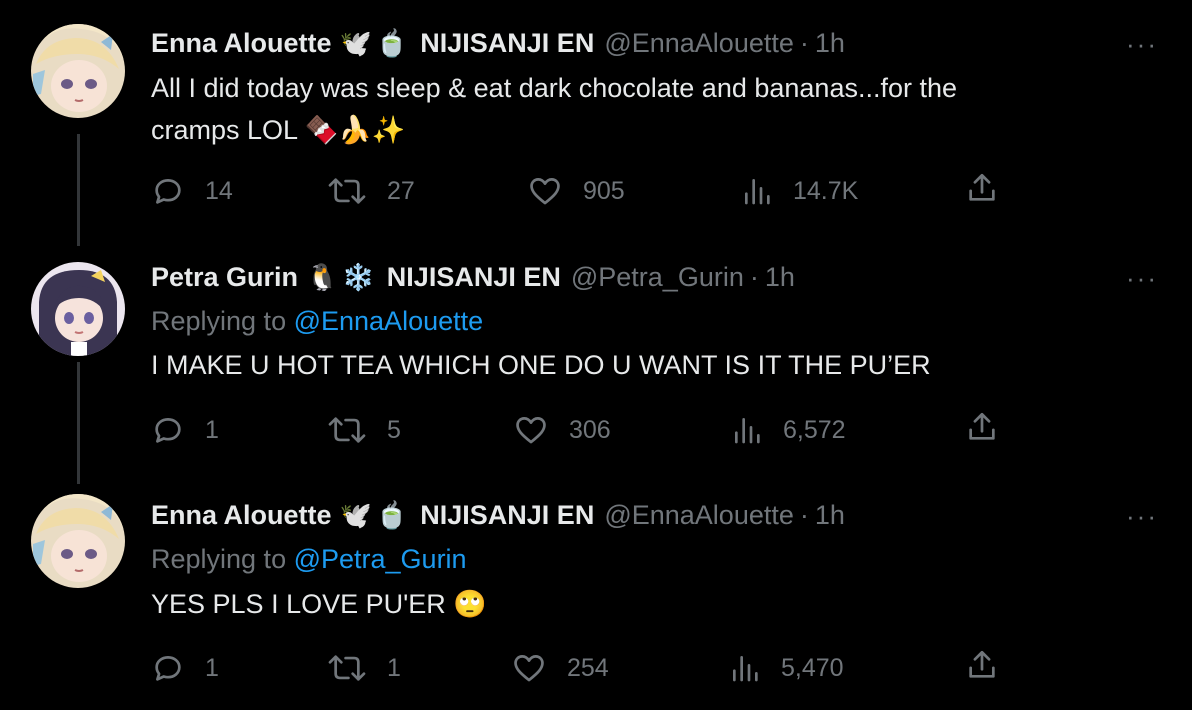 This screenshot has width=1192, height=710. I want to click on tweet-actions: 14 27 905 14.7K, so click(581, 191).